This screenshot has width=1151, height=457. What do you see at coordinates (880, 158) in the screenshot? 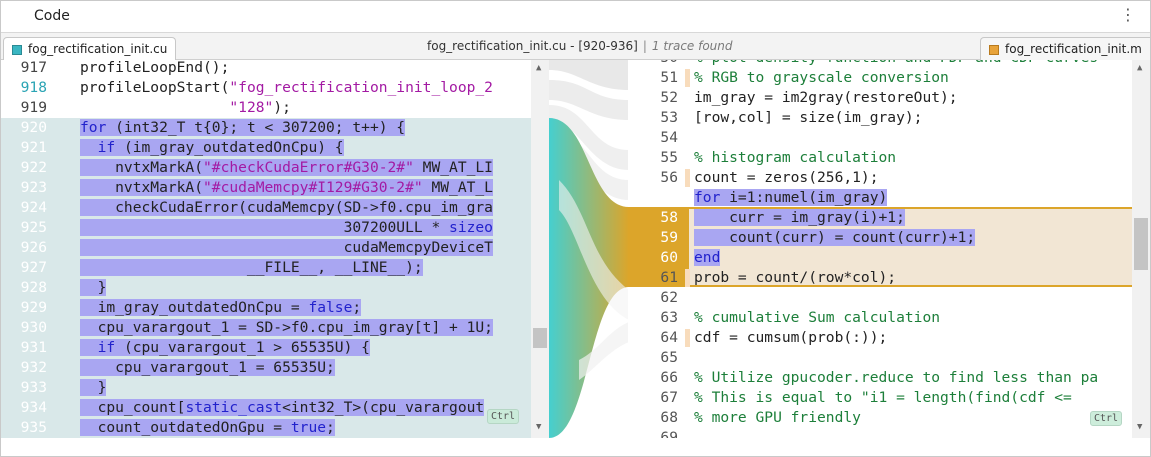
I see `code-line: 55 % histogram calculation` at bounding box center [880, 158].